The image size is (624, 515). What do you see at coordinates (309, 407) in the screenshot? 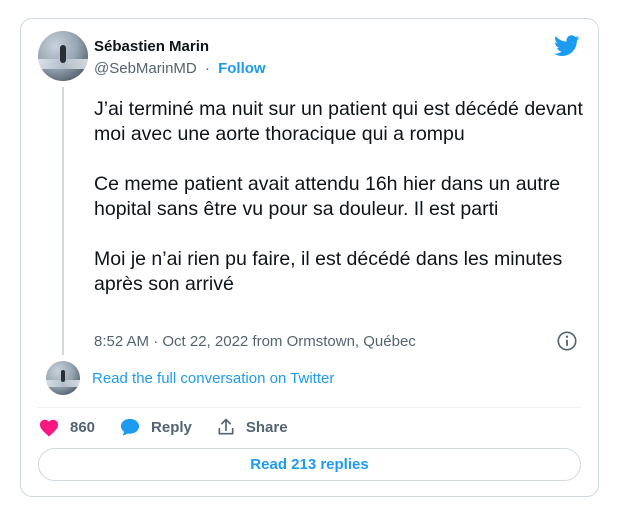
I see `divider` at bounding box center [309, 407].